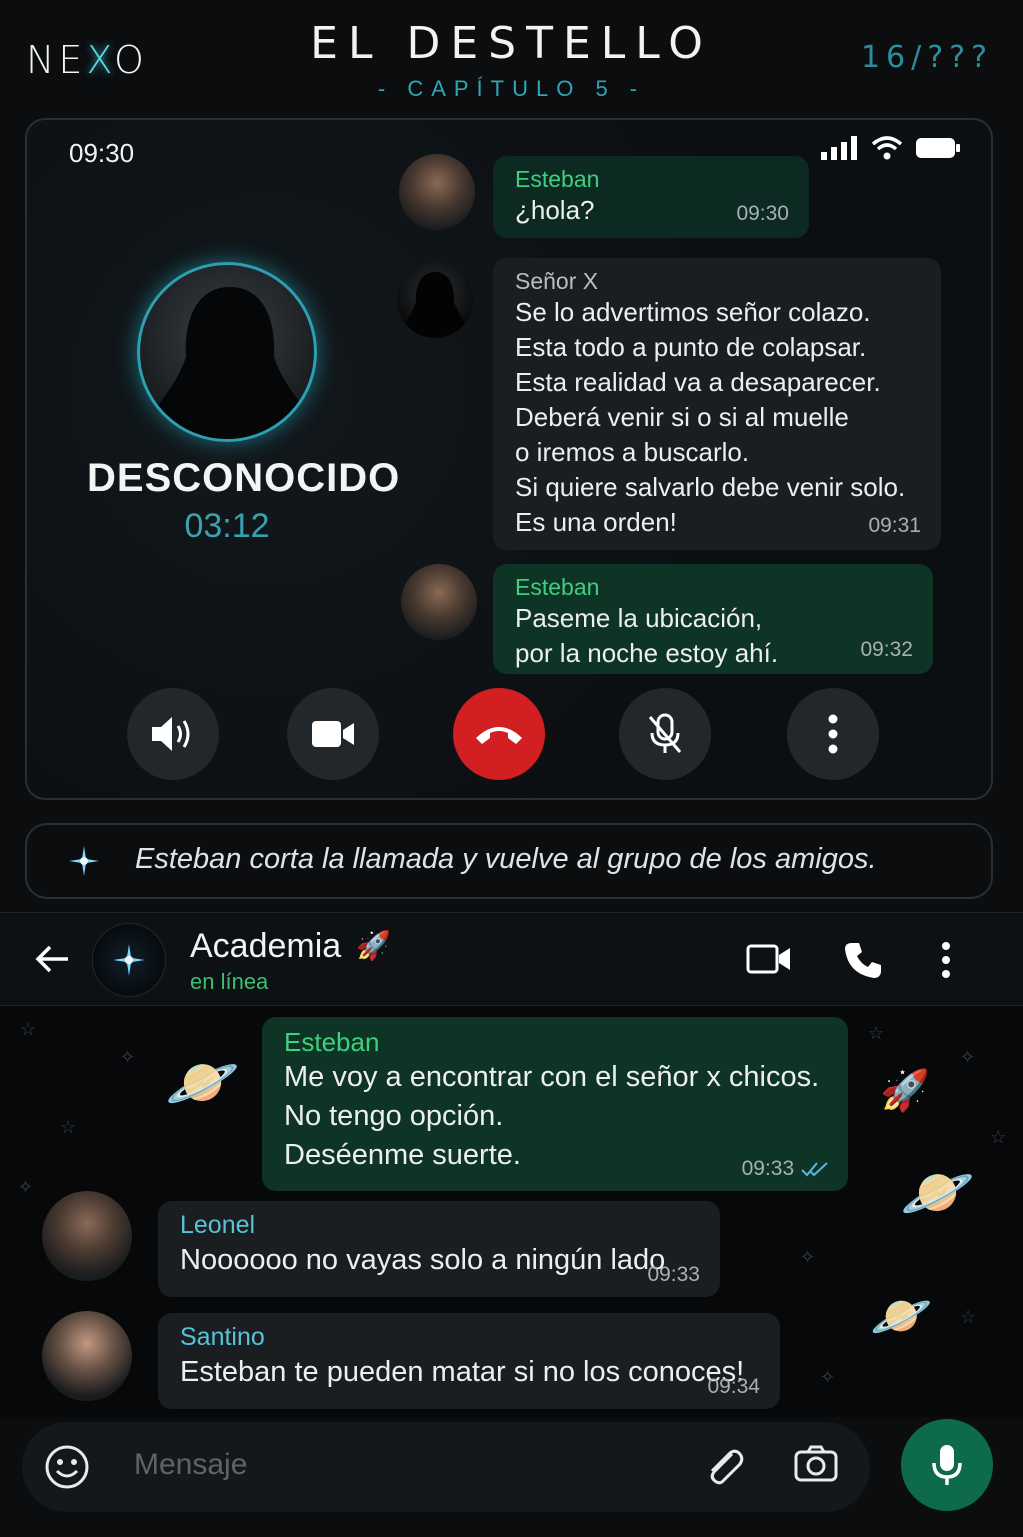 This screenshot has width=1023, height=1537. What do you see at coordinates (423, 1260) in the screenshot?
I see `message-text: Noooooo no vayas solo a ningún lado` at bounding box center [423, 1260].